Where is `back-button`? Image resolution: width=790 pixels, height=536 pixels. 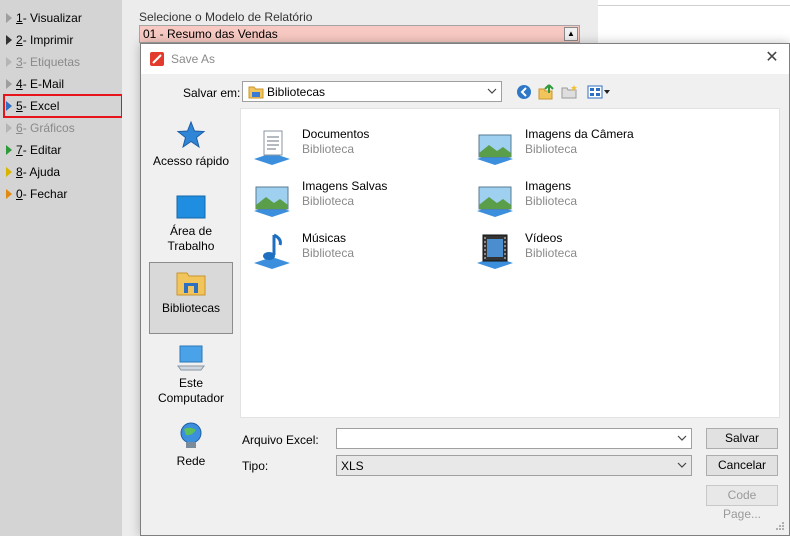
back-button is located at coordinates (524, 92).